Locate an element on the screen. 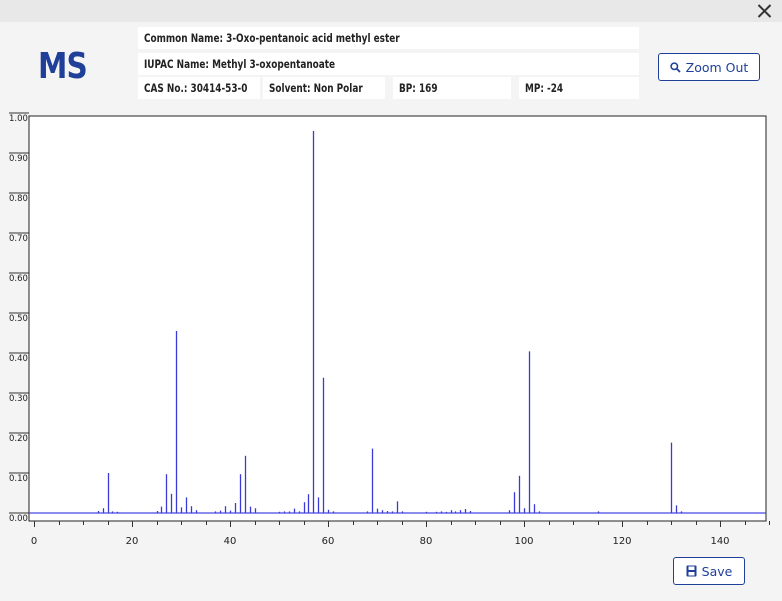  title-bar is located at coordinates (391, 11).